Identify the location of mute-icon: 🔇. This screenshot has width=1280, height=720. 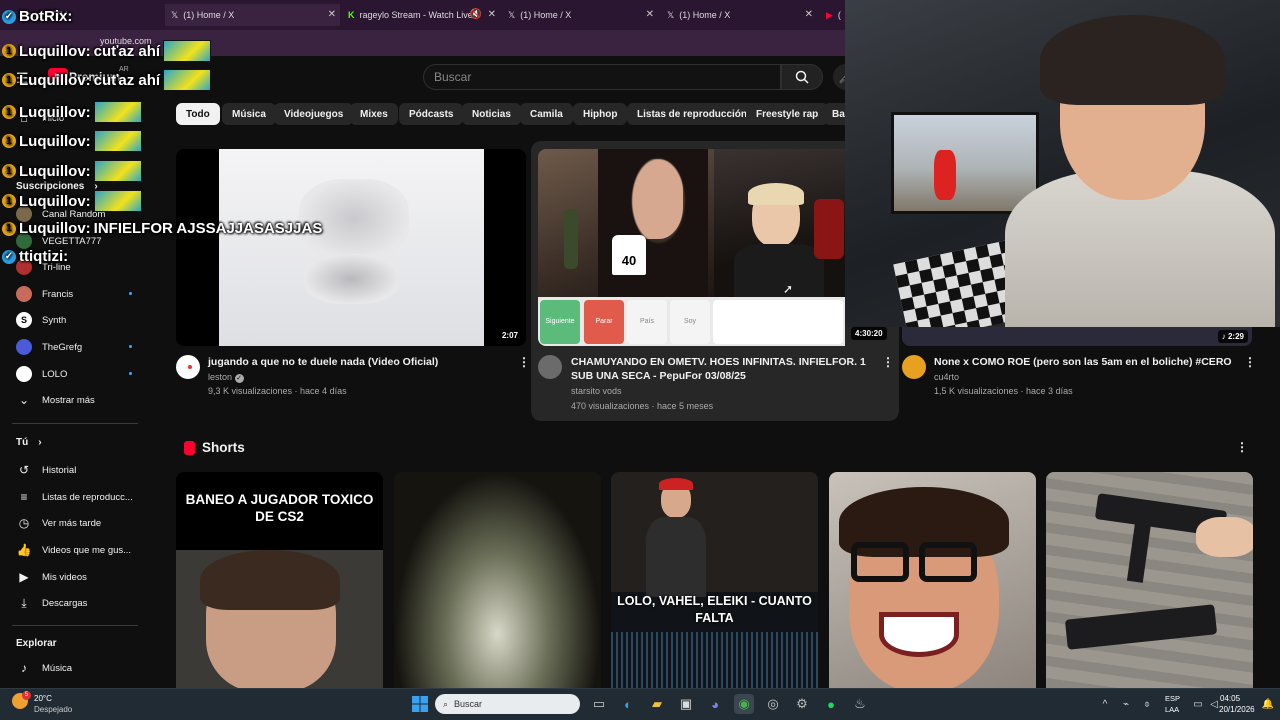
(476, 14).